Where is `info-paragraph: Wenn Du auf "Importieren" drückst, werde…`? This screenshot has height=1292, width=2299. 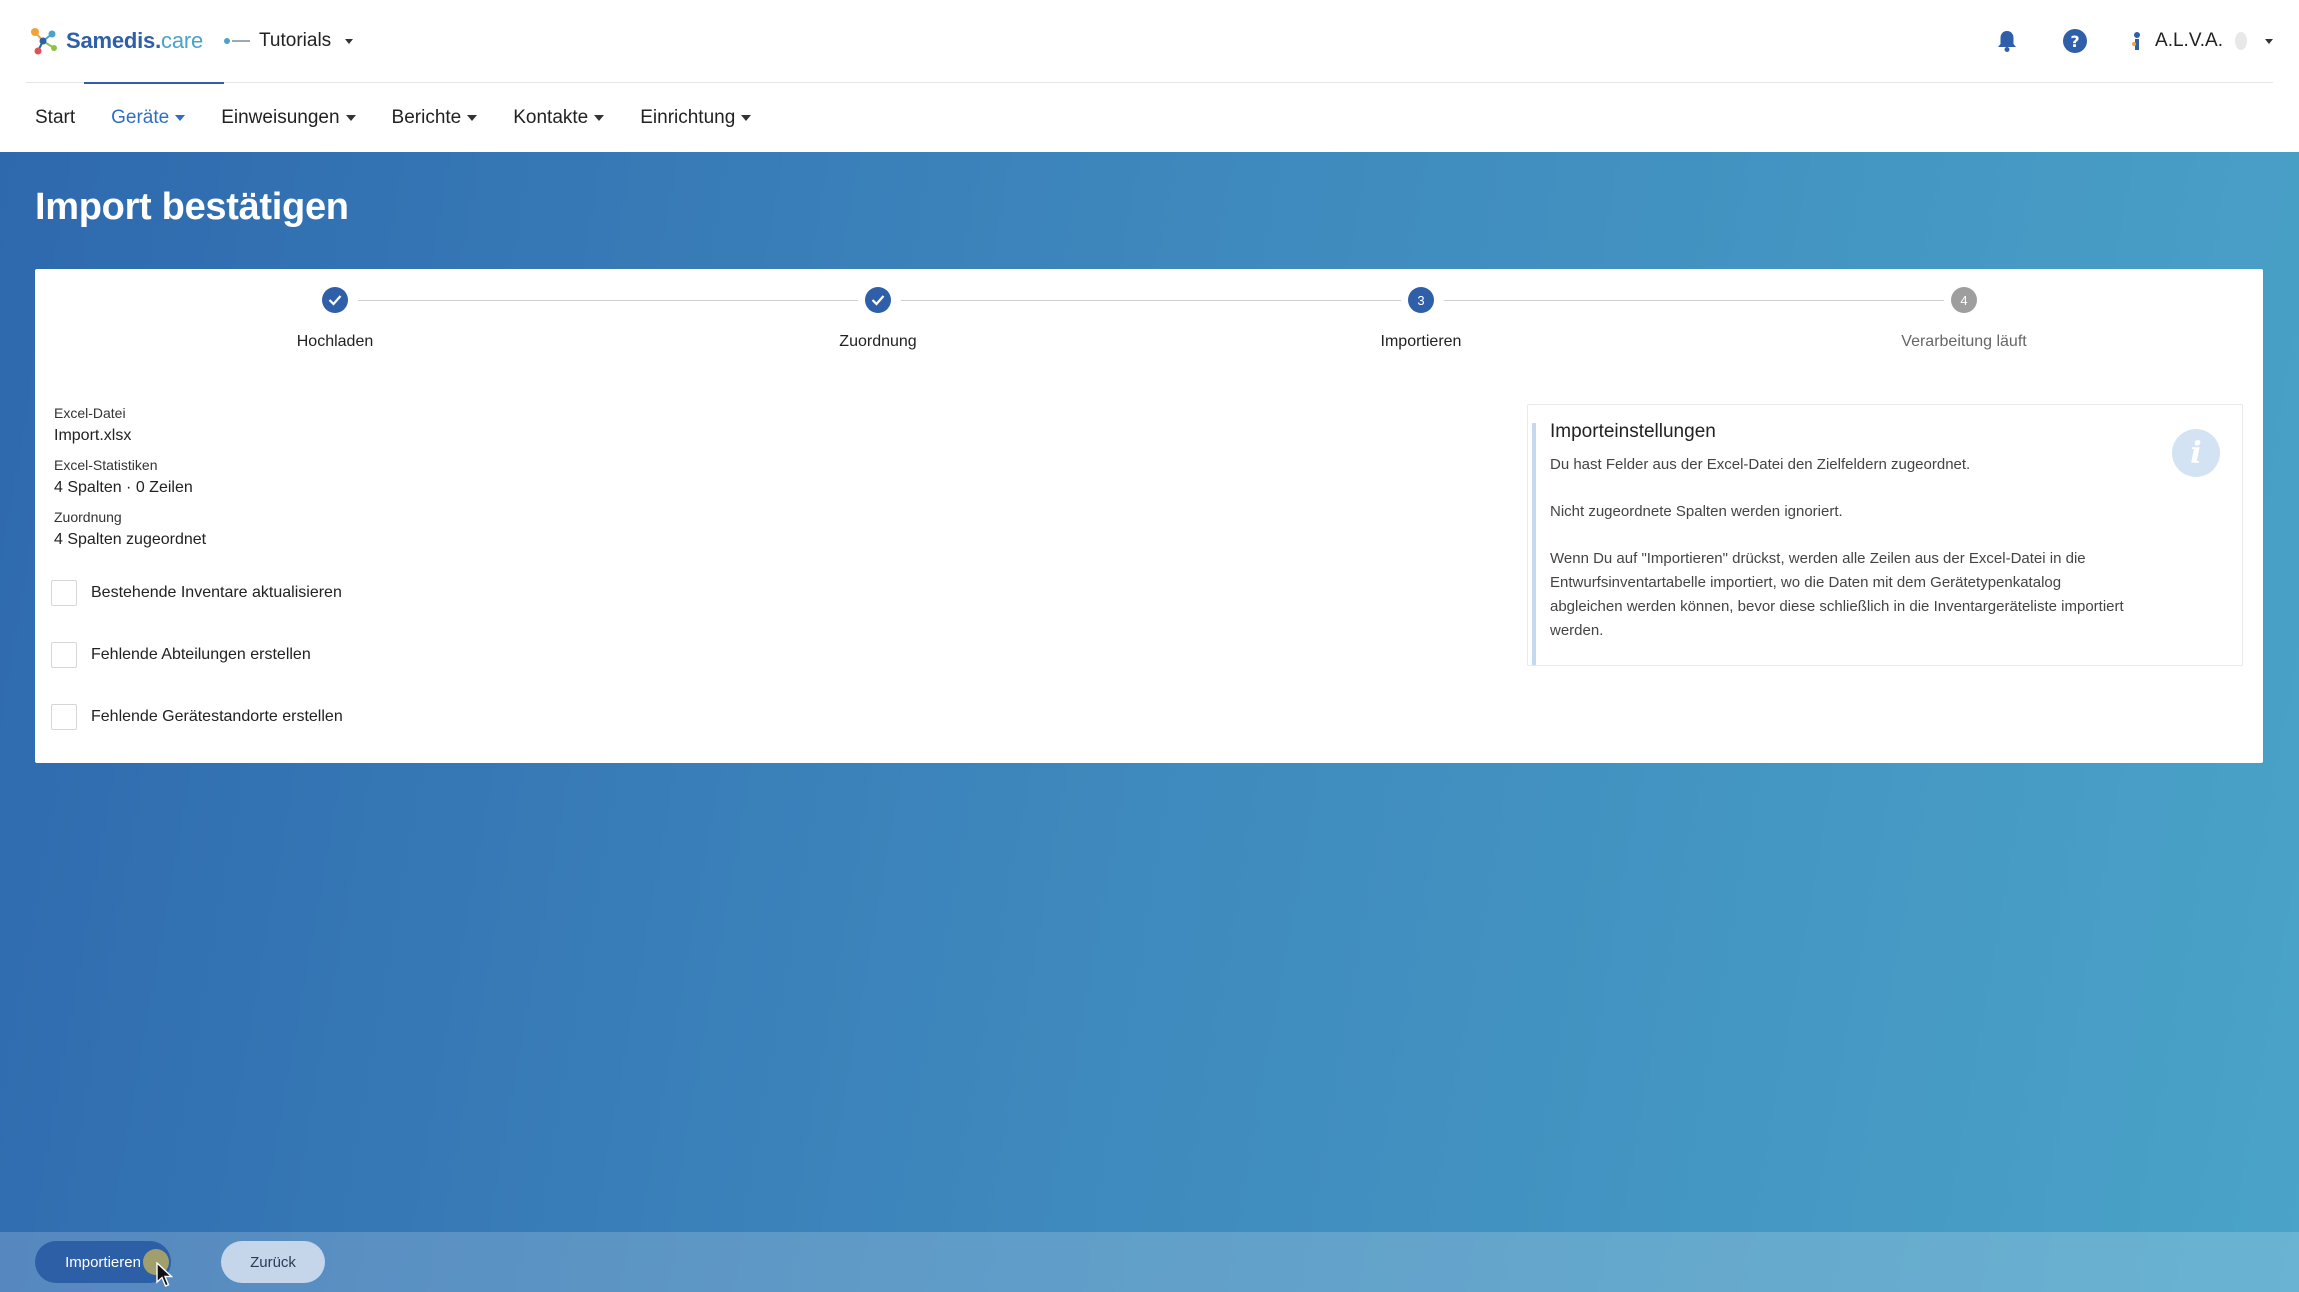 info-paragraph: Wenn Du auf "Importieren" drückst, werde… is located at coordinates (1837, 594).